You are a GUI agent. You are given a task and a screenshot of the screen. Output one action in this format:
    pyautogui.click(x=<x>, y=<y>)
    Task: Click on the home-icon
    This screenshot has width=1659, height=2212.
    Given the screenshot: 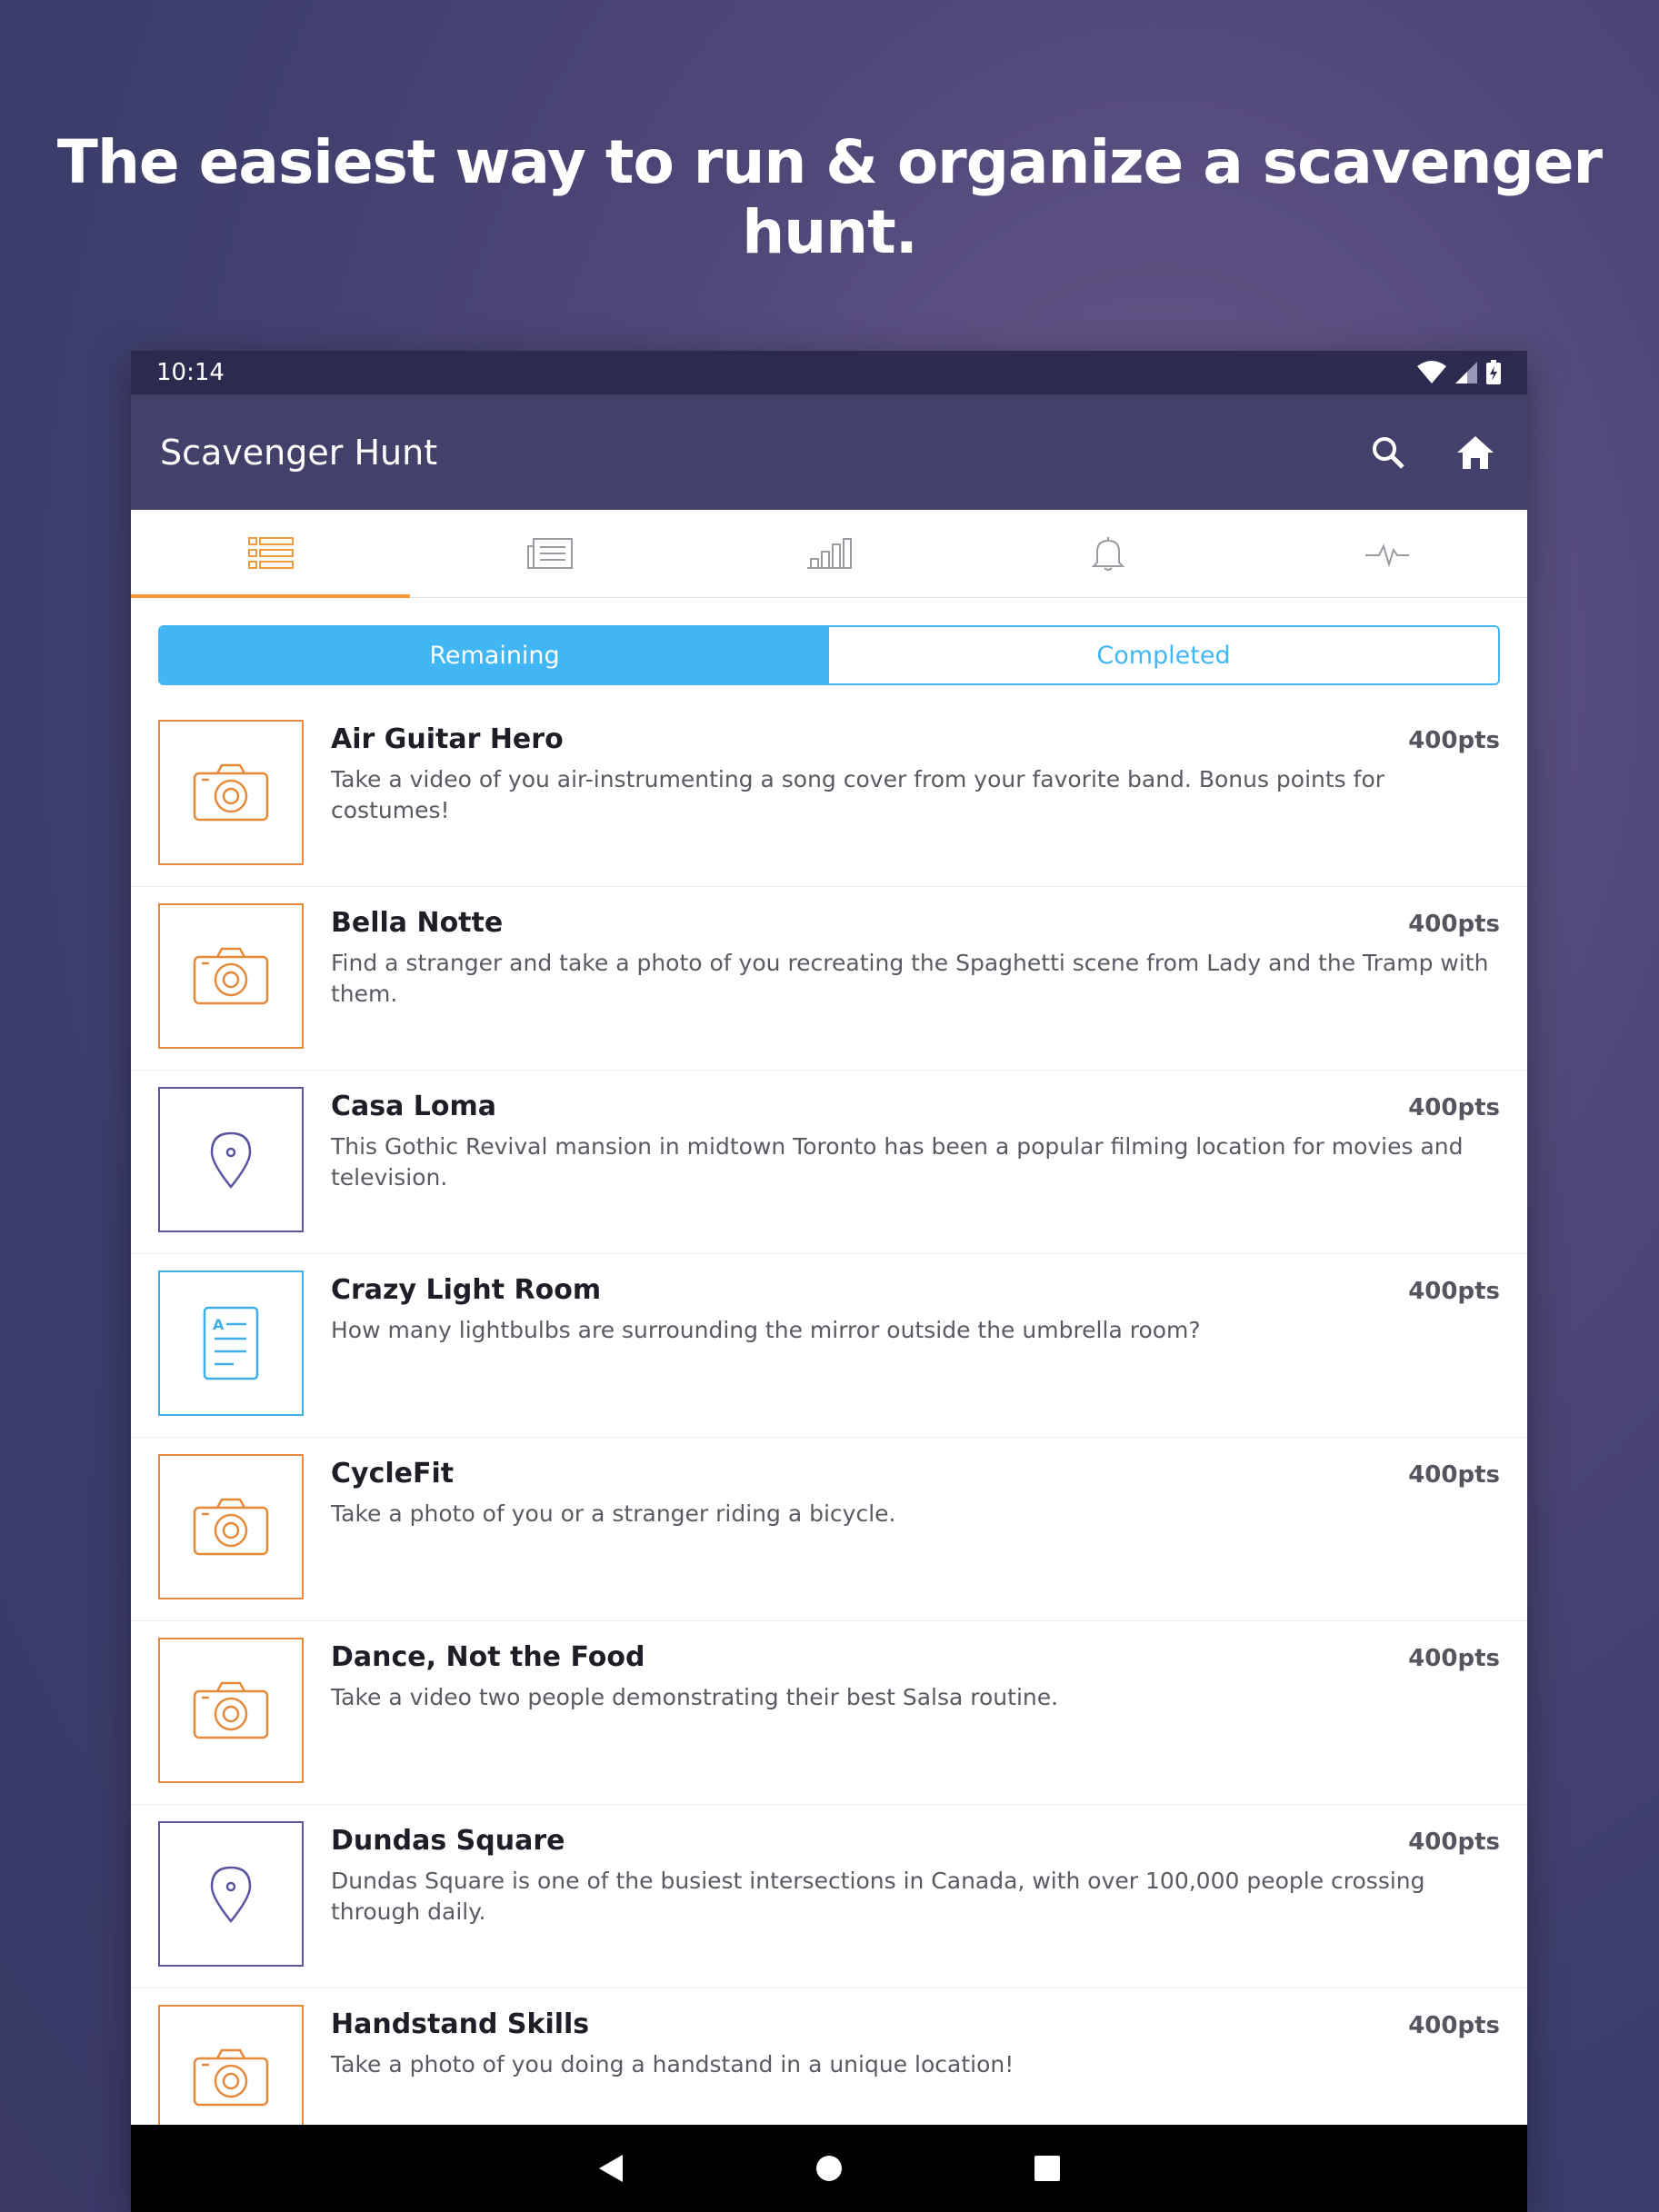 What is the action you would take?
    pyautogui.click(x=1475, y=452)
    